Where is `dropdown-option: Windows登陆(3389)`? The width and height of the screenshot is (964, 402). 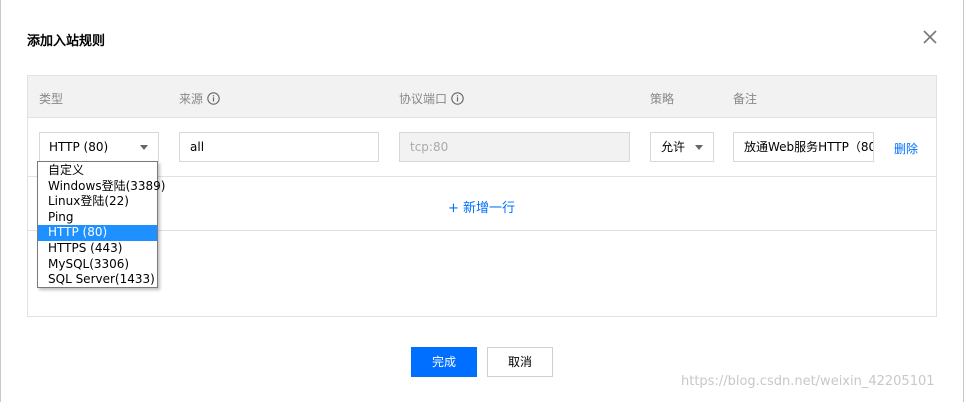 dropdown-option: Windows登陆(3389) is located at coordinates (101, 187).